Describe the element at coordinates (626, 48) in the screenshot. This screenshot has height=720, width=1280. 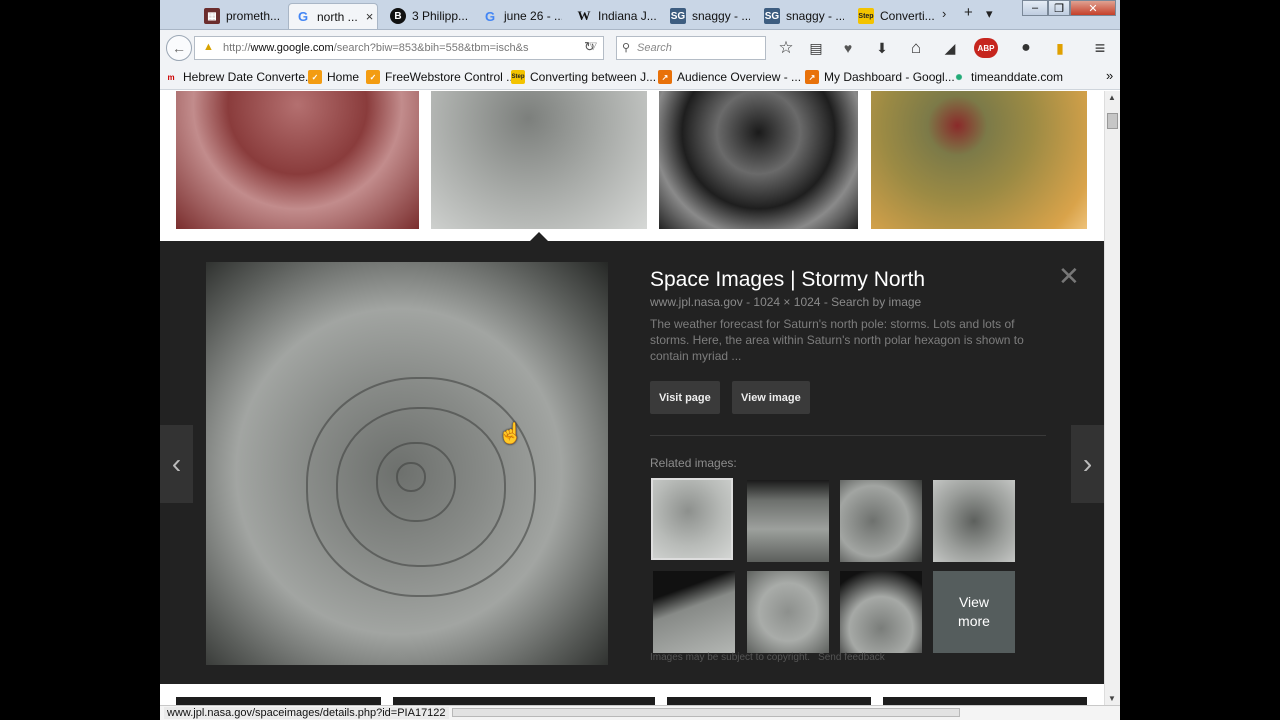
I see `search-icon: ⚲` at that location.